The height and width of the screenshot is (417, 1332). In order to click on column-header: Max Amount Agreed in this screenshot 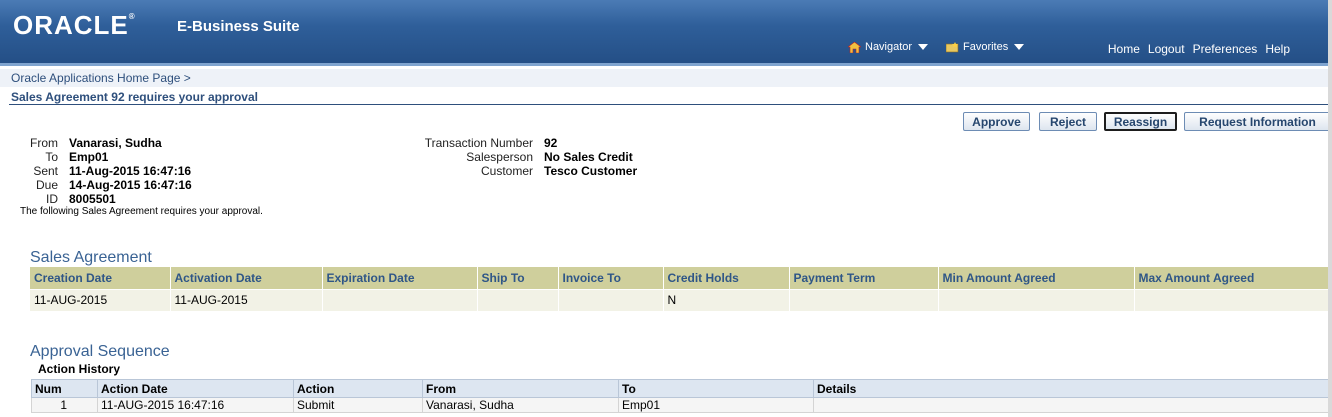, I will do `click(1233, 278)`.